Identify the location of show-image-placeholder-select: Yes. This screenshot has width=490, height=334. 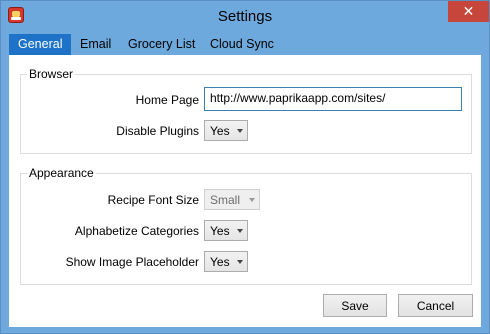
(226, 261).